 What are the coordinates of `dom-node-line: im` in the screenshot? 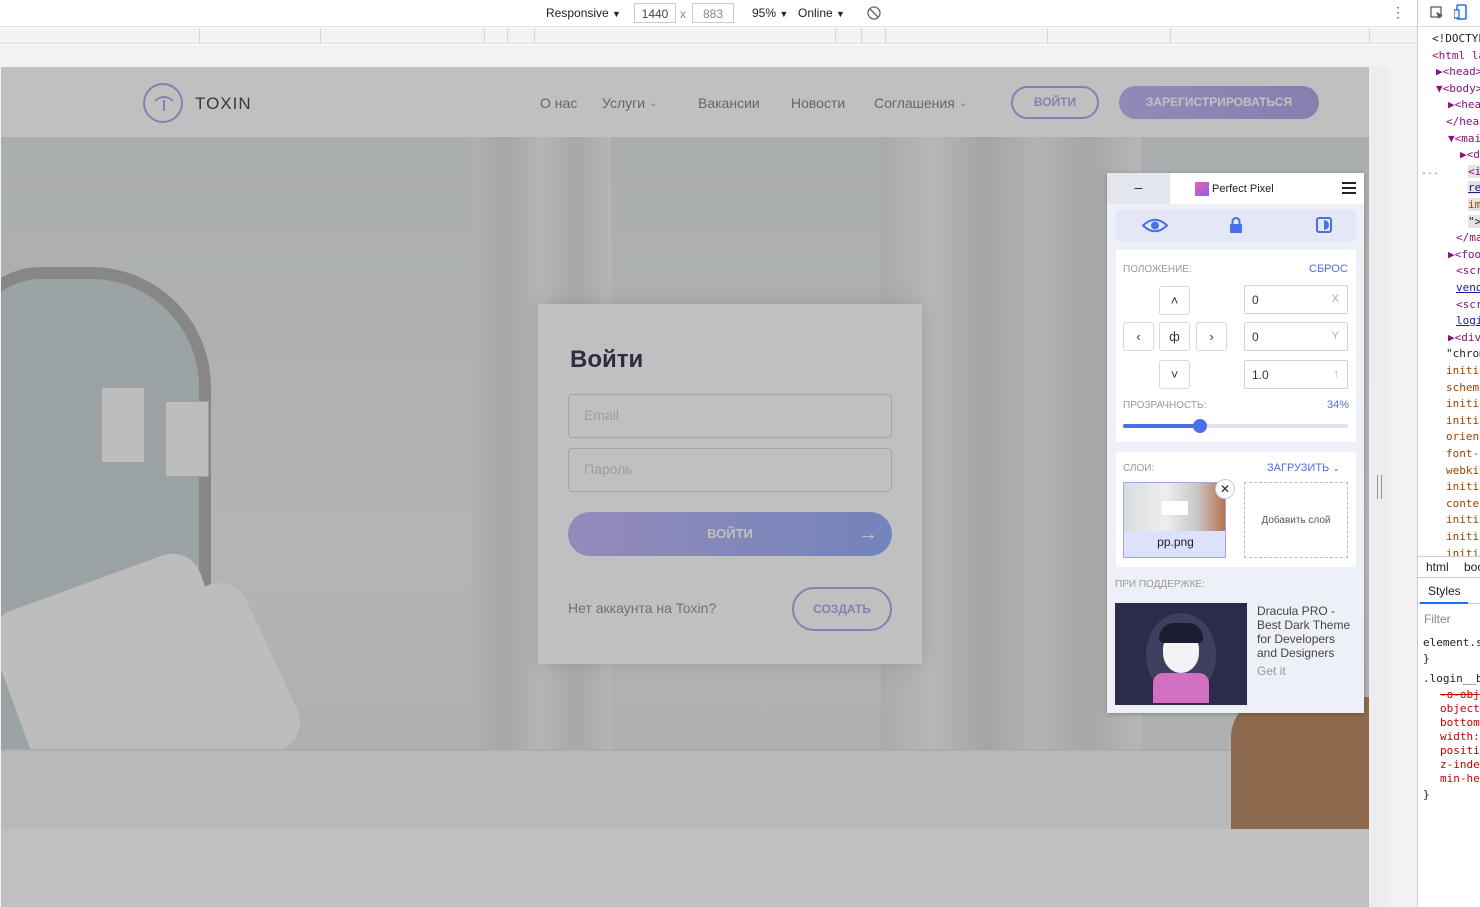 It's located at (1474, 204).